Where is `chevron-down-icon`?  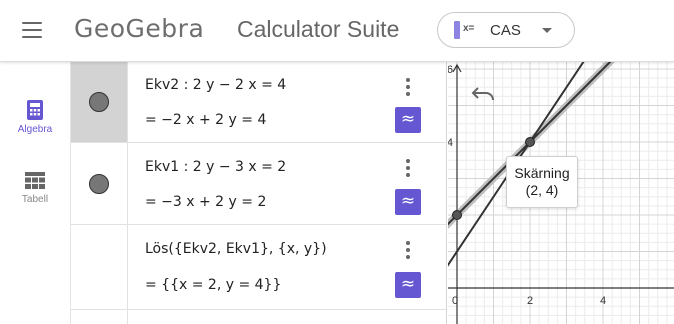 chevron-down-icon is located at coordinates (547, 30).